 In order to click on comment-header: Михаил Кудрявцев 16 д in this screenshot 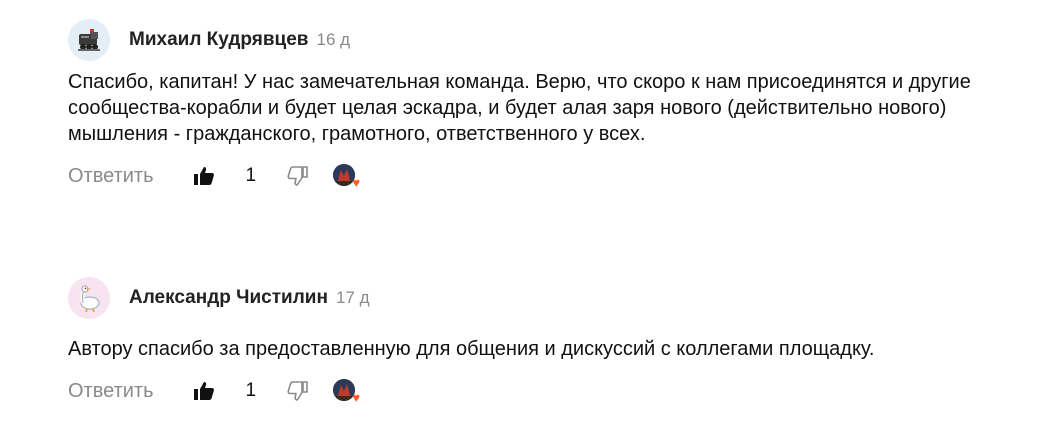, I will do `click(560, 40)`.